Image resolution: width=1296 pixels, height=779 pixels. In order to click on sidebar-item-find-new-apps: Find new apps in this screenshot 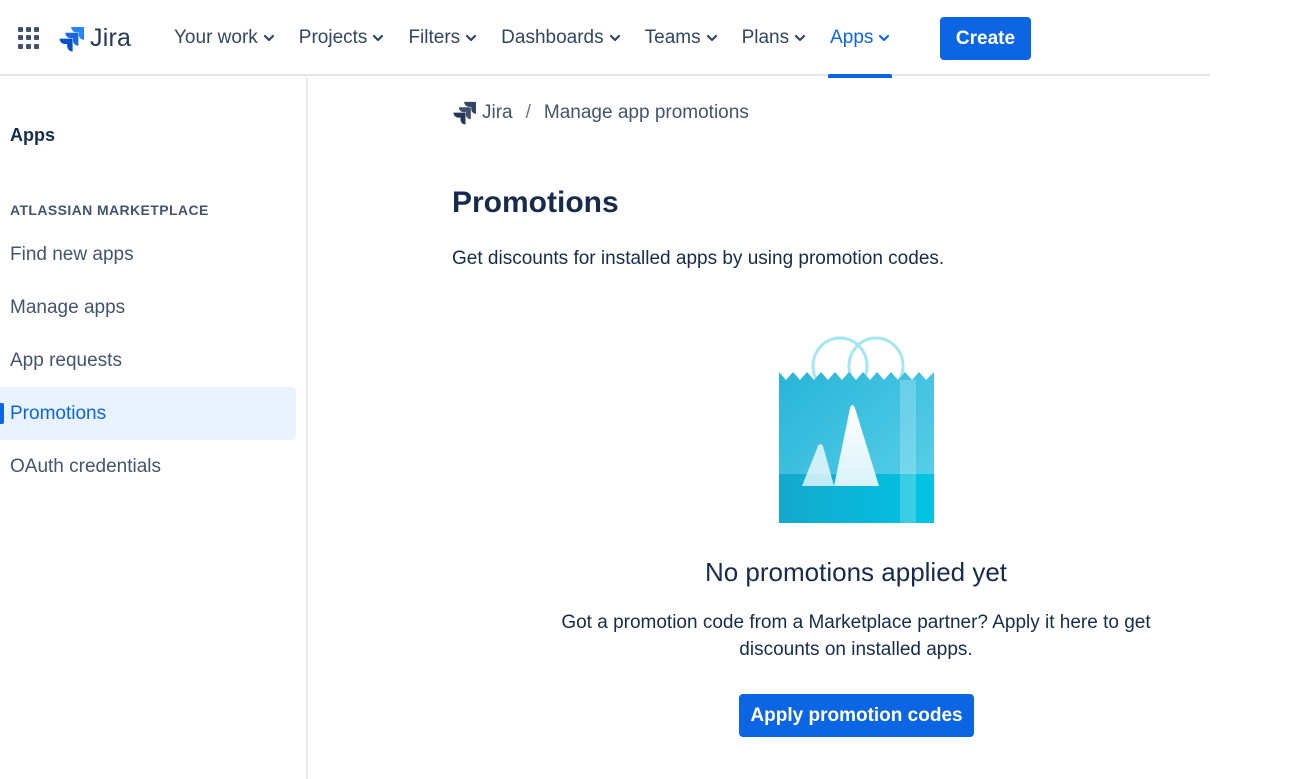, I will do `click(148, 254)`.